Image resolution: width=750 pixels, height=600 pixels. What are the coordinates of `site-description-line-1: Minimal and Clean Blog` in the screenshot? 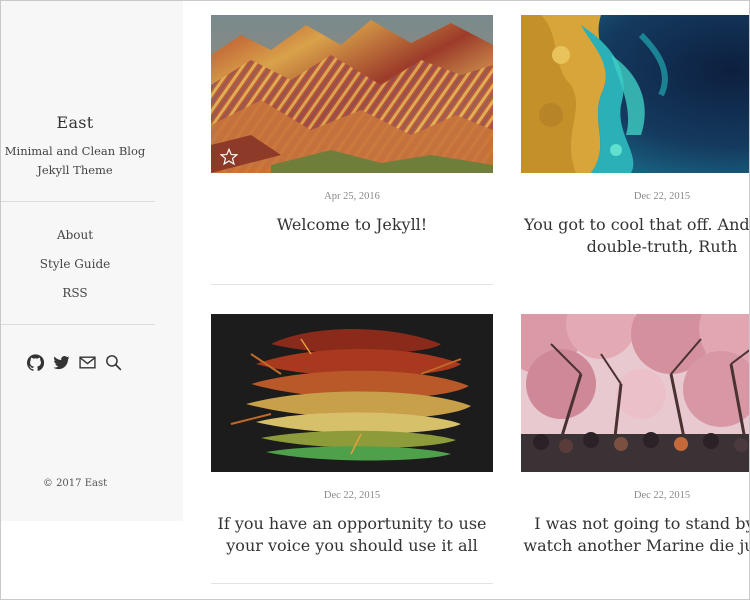 It's located at (75, 151).